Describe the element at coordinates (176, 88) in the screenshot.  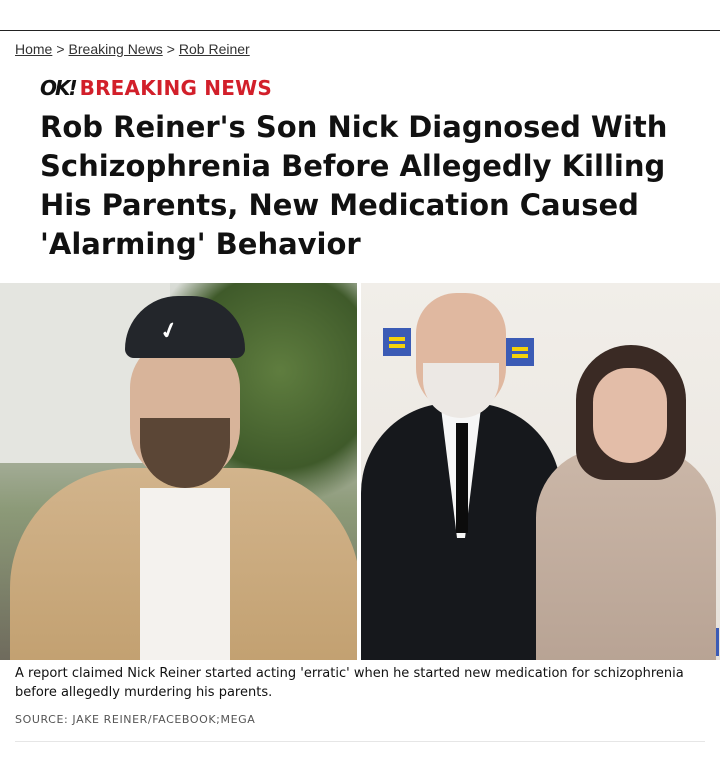
I see `breaking-news-label: BREAKING NEWS` at that location.